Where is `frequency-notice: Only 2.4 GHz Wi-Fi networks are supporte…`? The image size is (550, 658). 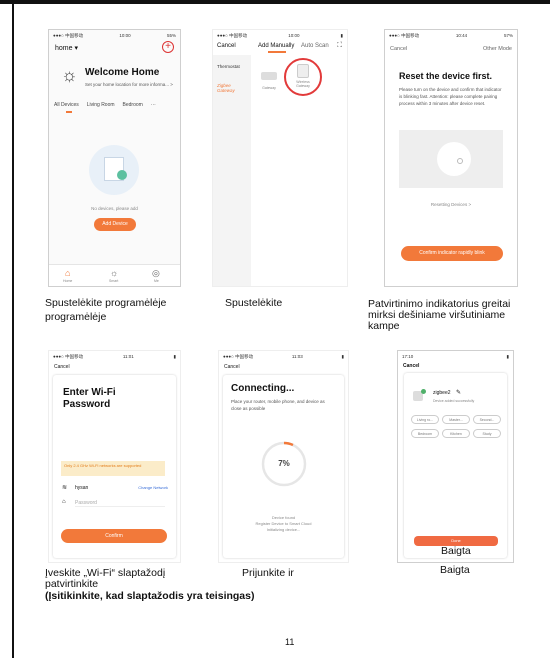
frequency-notice: Only 2.4 GHz Wi-Fi networks are supporte… is located at coordinates (113, 468).